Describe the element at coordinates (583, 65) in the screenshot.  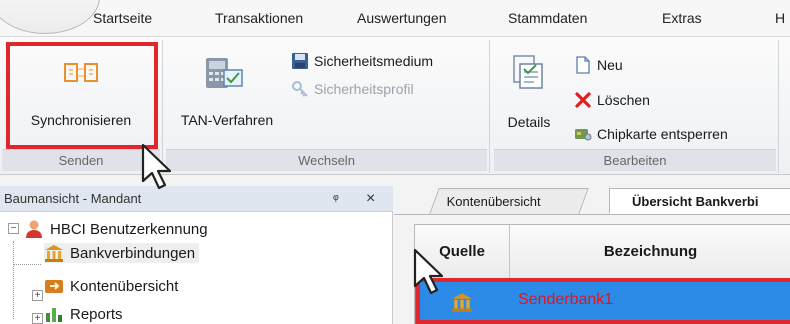
I see `new-document-icon` at that location.